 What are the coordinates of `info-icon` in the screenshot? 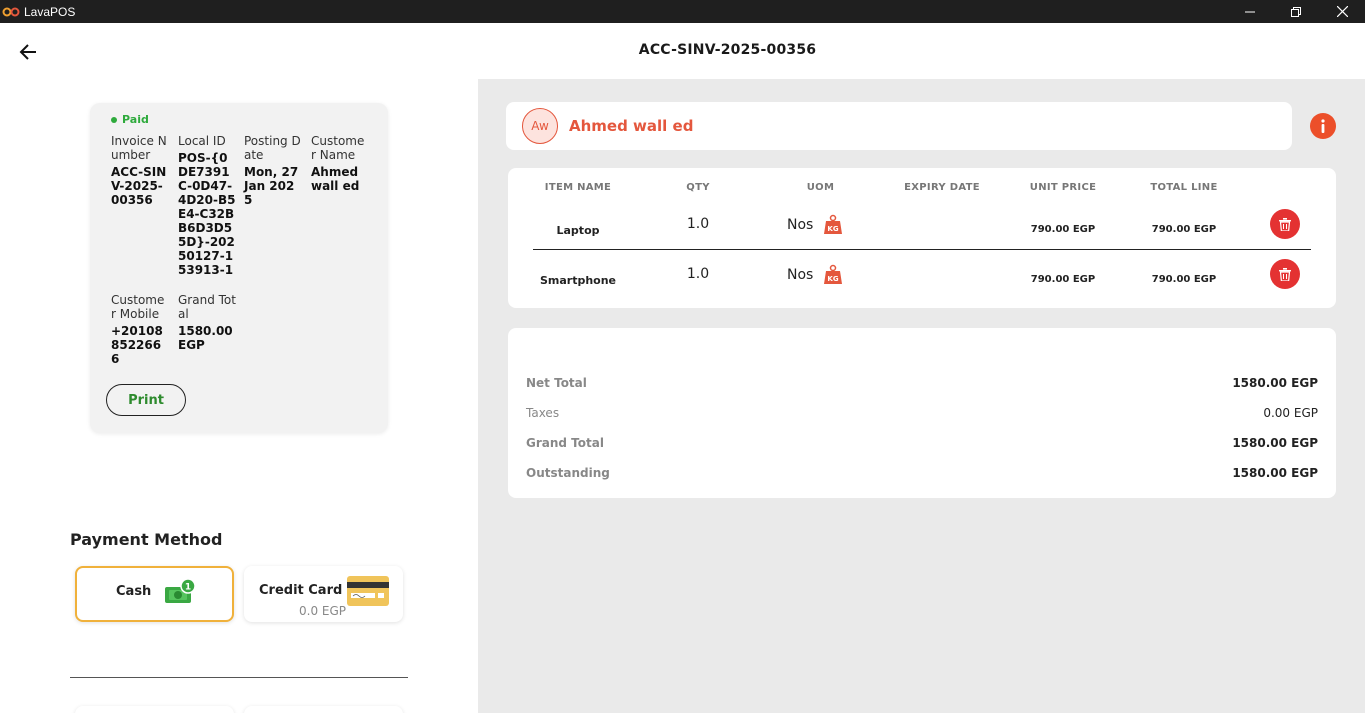 It's located at (1323, 126).